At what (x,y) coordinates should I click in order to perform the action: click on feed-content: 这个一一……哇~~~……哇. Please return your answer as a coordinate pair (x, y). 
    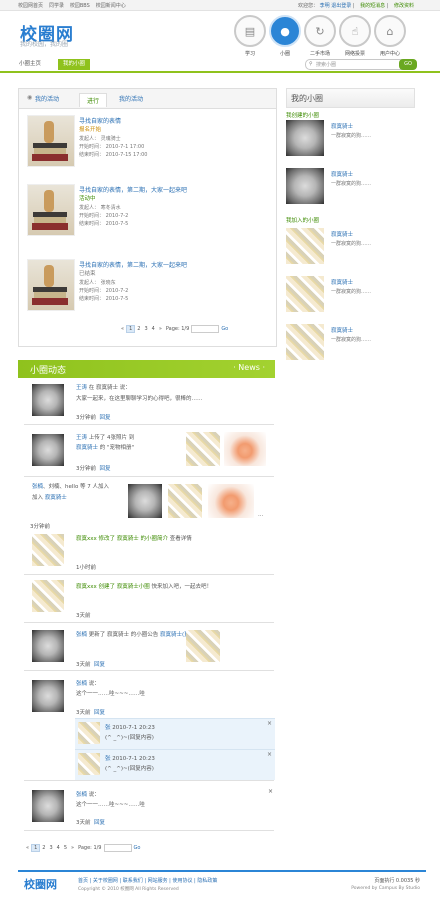
    Looking at the image, I should click on (110, 805).